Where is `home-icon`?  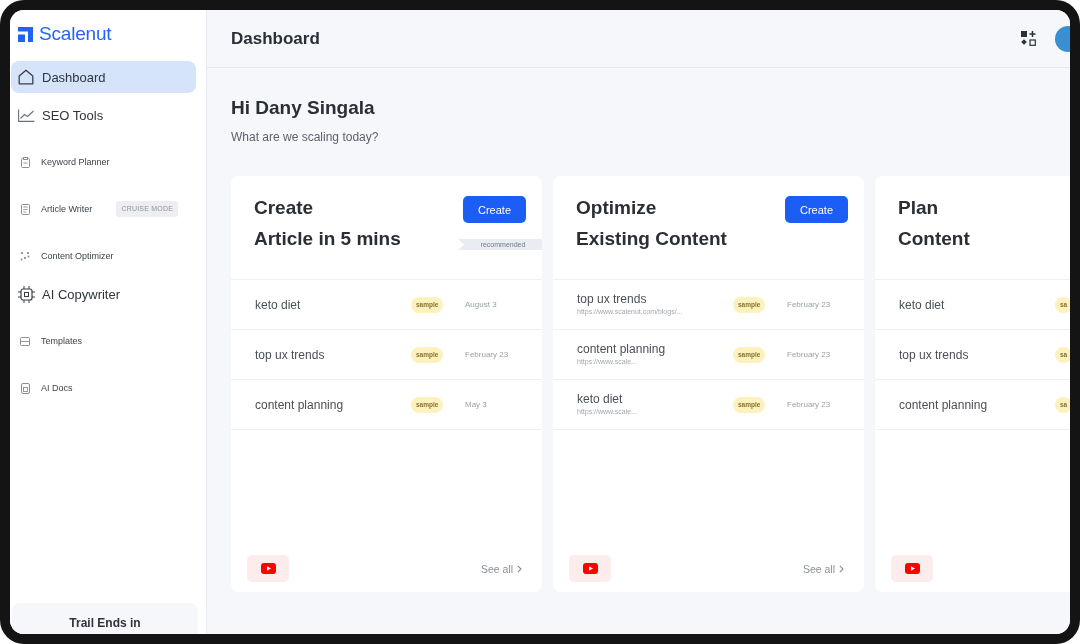 home-icon is located at coordinates (26, 77).